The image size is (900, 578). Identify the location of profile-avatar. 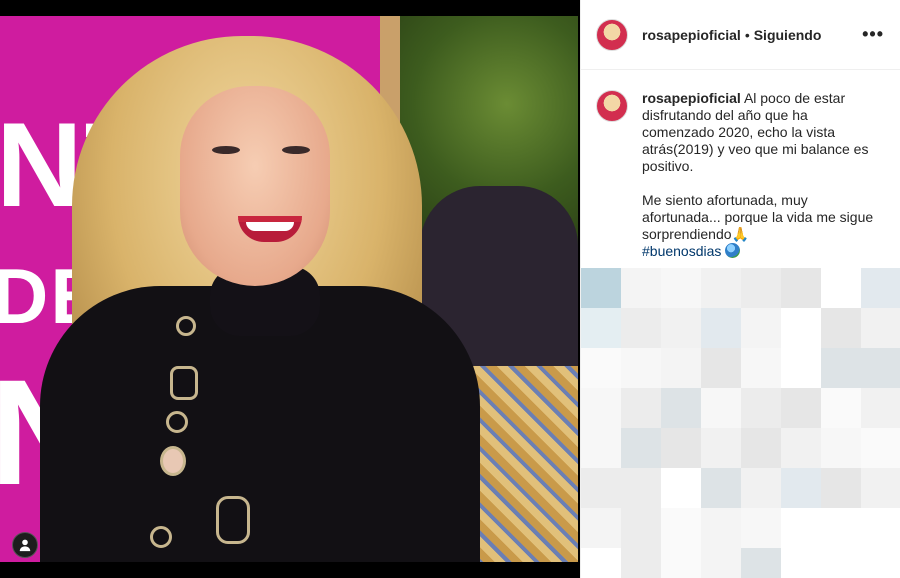
(612, 34).